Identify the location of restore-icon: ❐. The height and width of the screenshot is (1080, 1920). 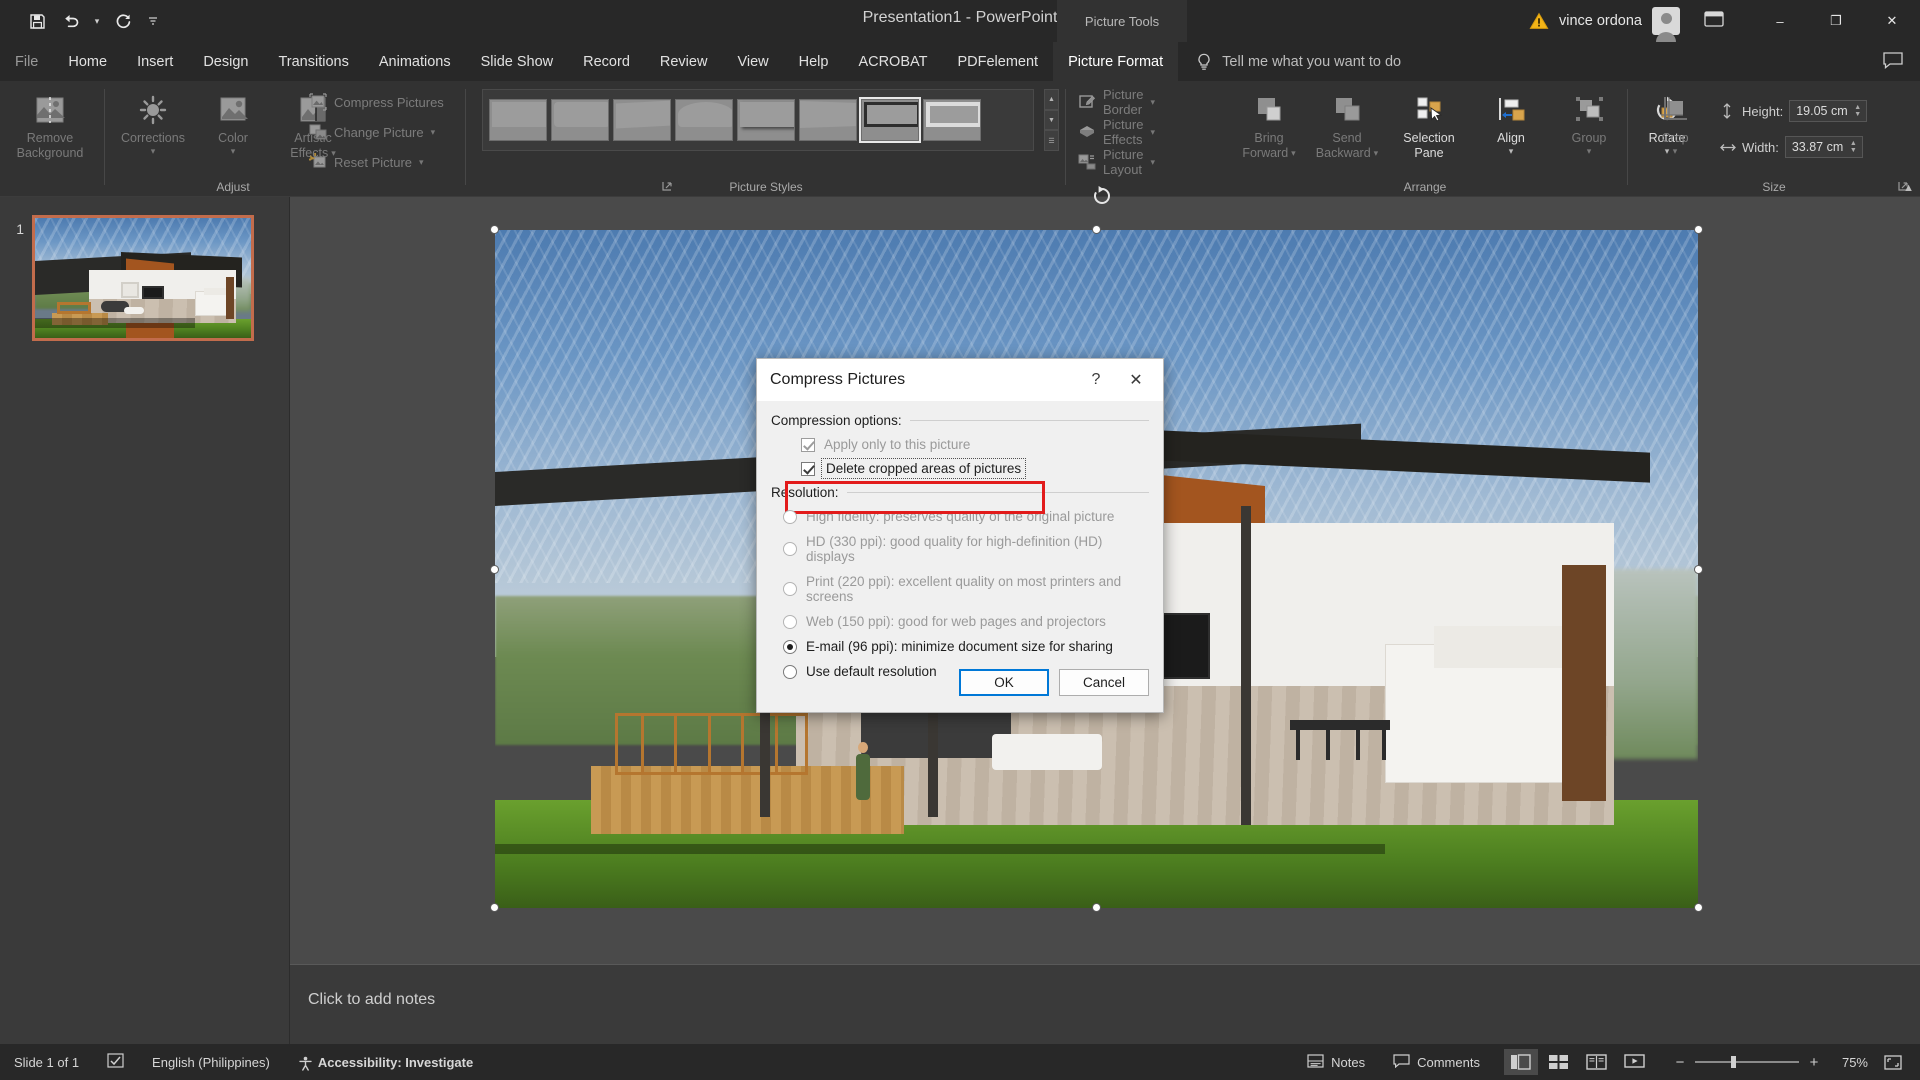
(1836, 21).